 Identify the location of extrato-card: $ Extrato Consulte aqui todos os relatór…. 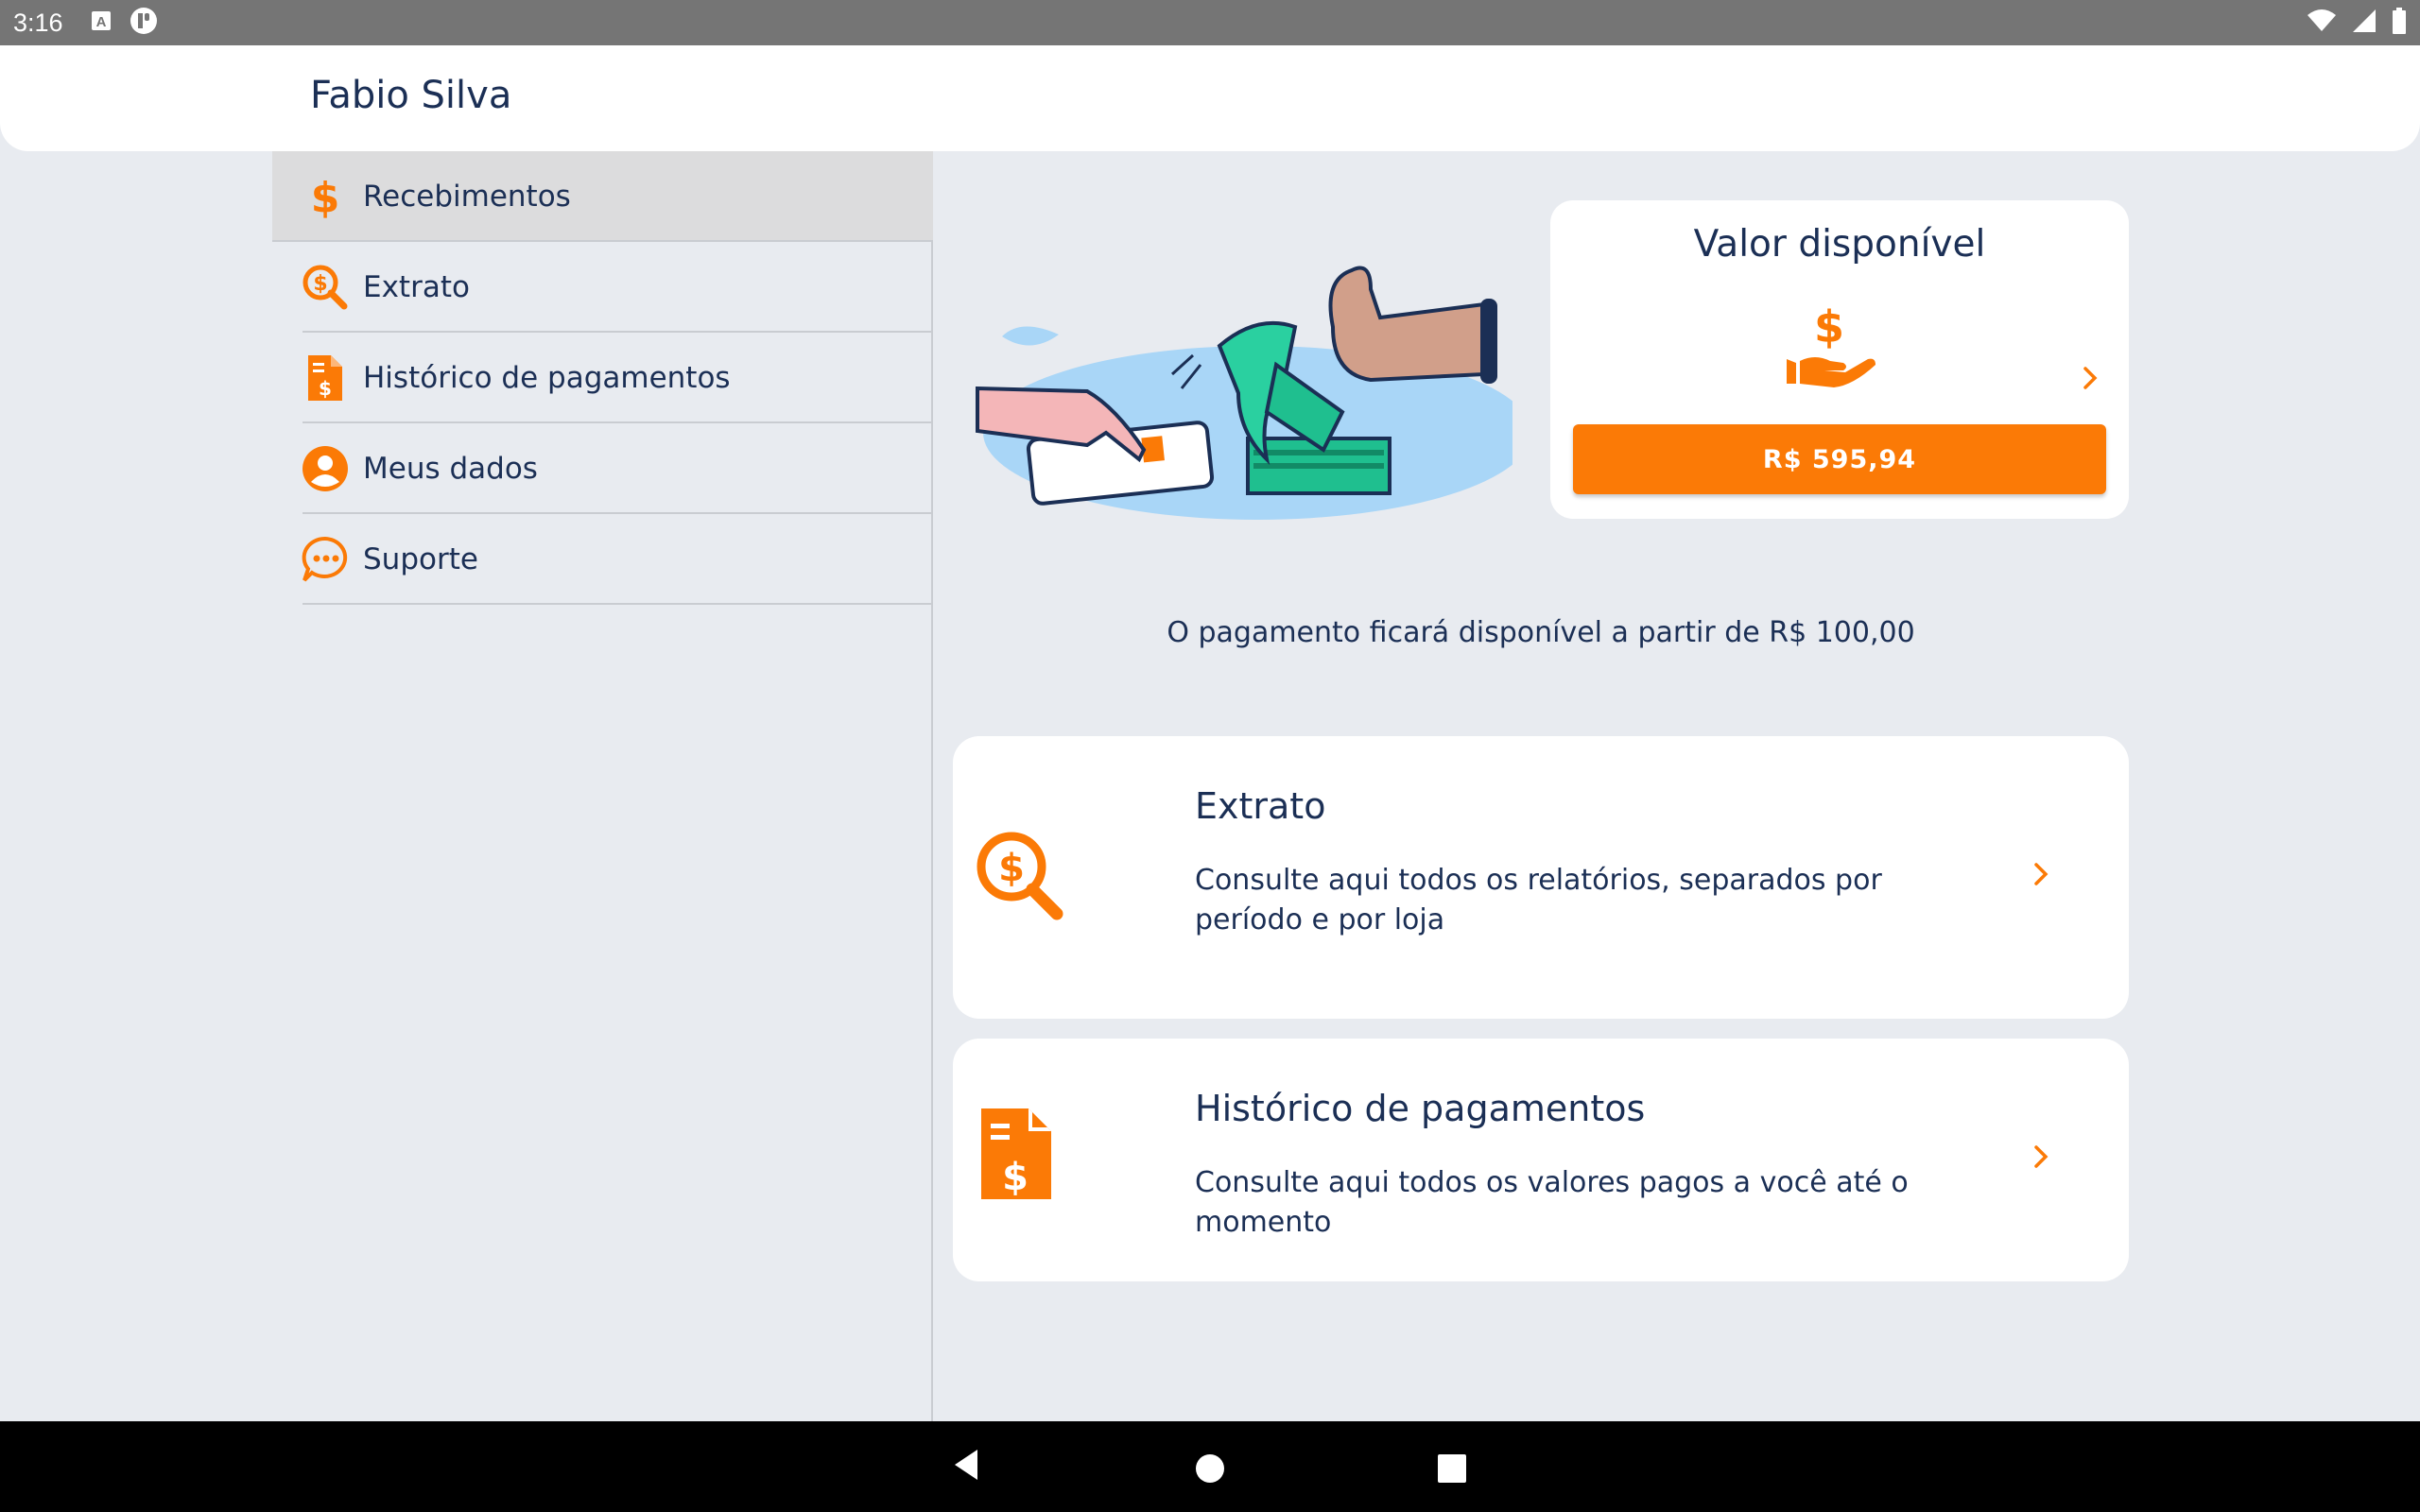
(1541, 877).